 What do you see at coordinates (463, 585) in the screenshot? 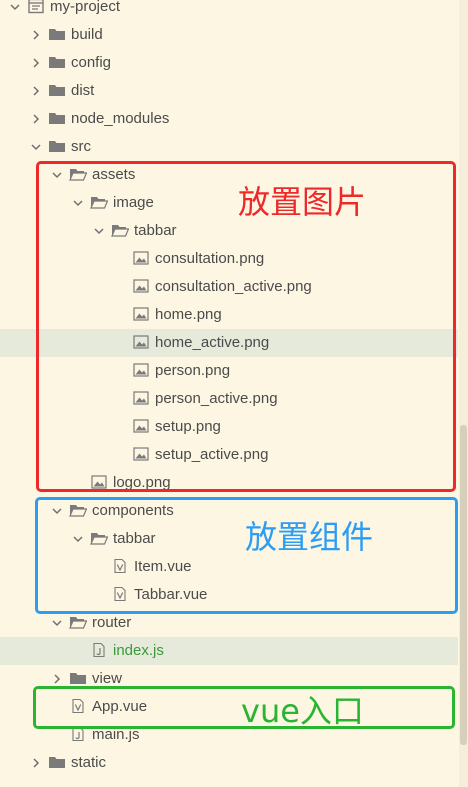
I see `scrollbar-thumb` at bounding box center [463, 585].